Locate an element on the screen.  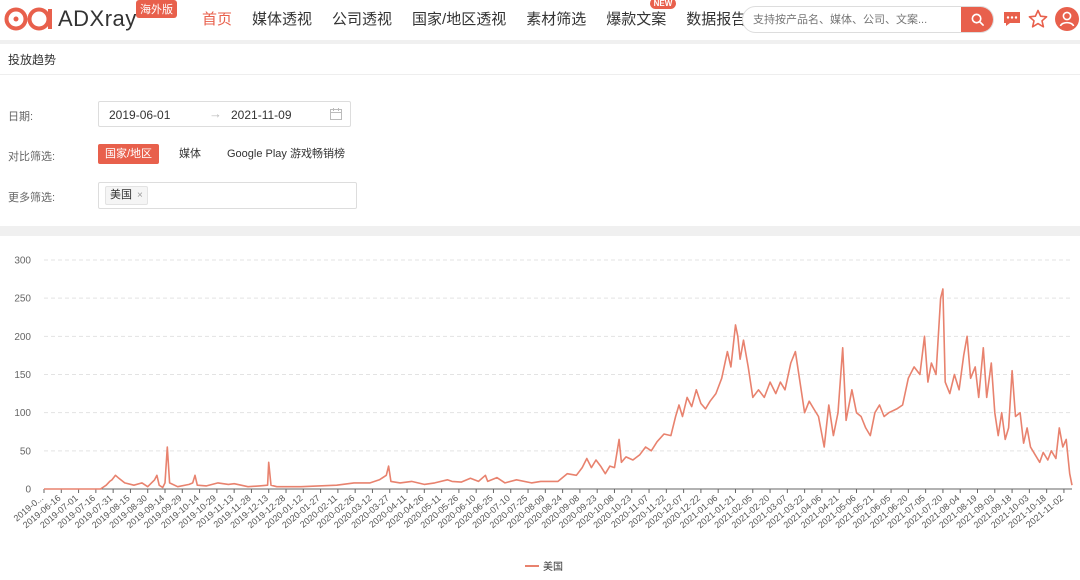
section-title: 投放趋势 is located at coordinates (32, 60).